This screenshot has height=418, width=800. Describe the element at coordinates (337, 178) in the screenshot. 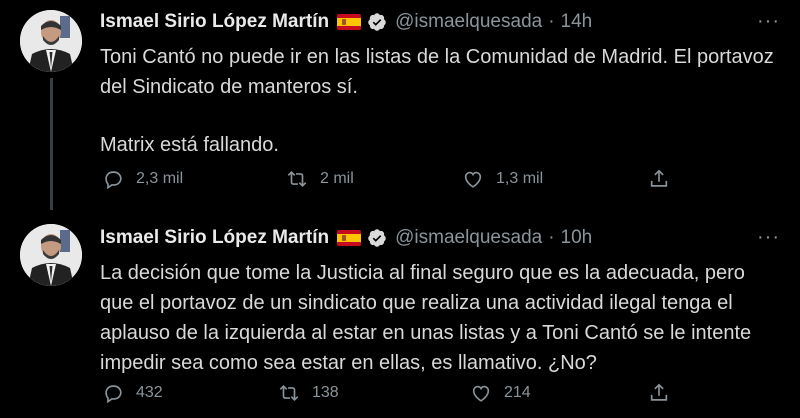

I see `retweet-count: 2 mil` at that location.